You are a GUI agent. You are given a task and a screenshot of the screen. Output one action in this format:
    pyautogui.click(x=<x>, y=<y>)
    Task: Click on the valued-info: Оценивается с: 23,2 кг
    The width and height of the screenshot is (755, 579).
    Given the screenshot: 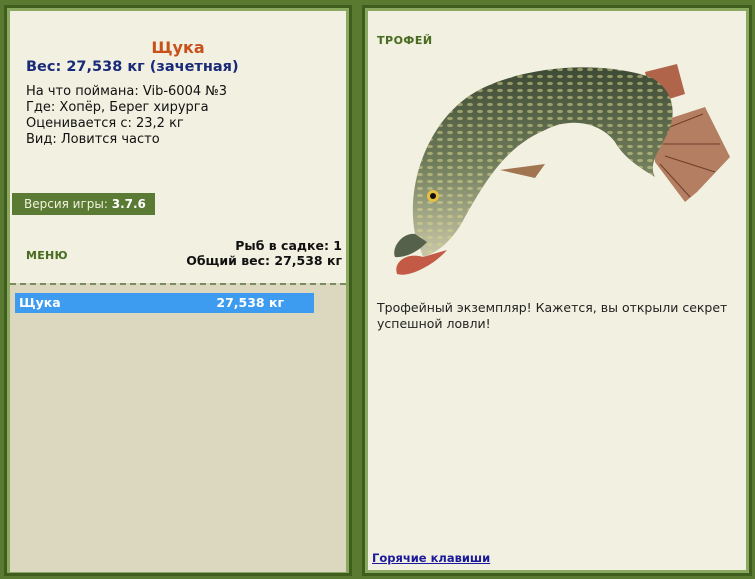 What is the action you would take?
    pyautogui.click(x=105, y=123)
    